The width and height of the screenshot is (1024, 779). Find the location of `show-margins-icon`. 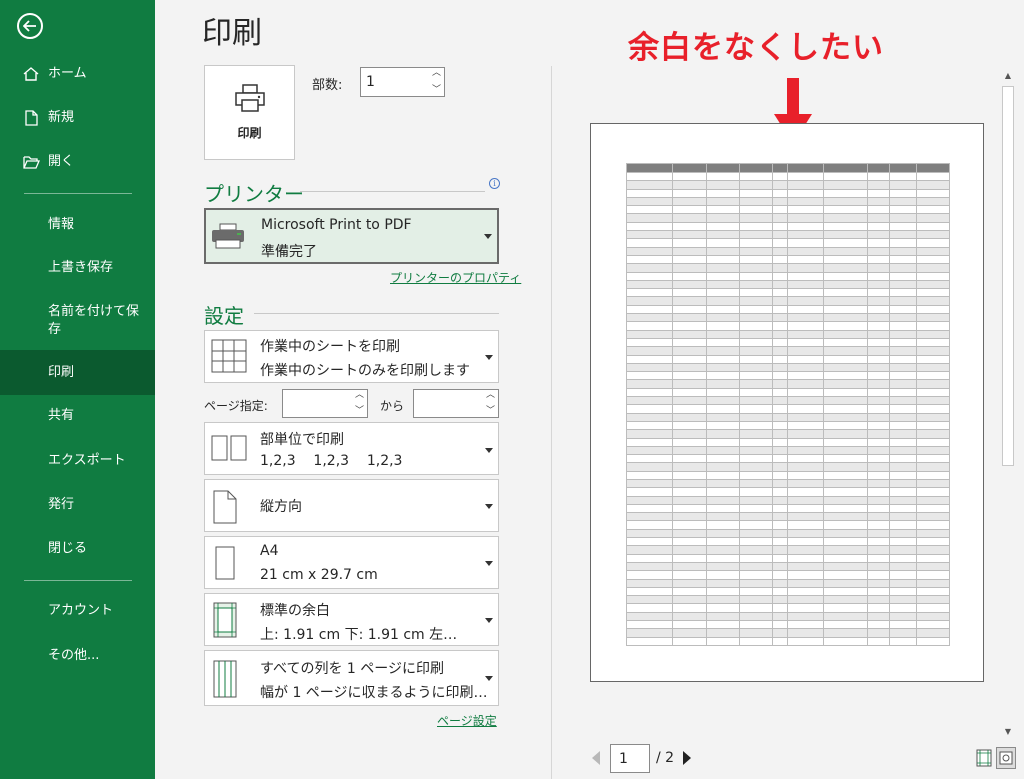

show-margins-icon is located at coordinates (984, 758).